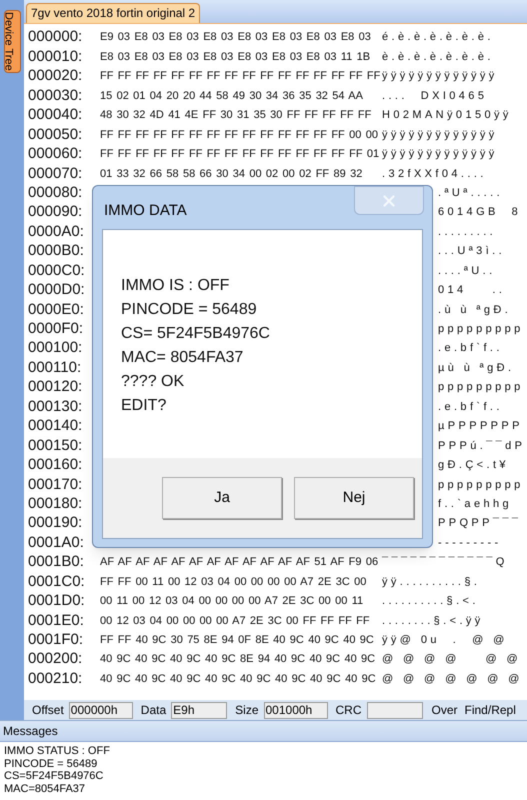 The image size is (527, 800). What do you see at coordinates (51, 764) in the screenshot?
I see `message-line: PINCODE = 56489` at bounding box center [51, 764].